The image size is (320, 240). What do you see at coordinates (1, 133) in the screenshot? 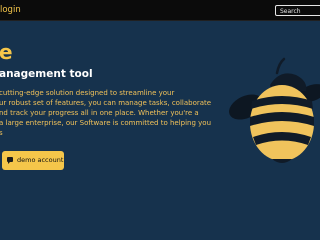
I see `hero-description-line: s` at bounding box center [1, 133].